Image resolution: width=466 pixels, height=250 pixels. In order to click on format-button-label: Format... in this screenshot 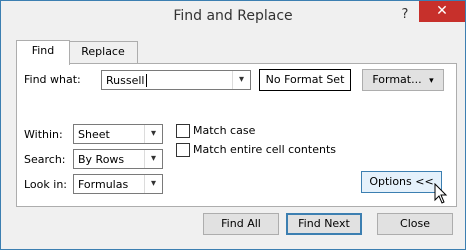, I will do `click(397, 79)`.